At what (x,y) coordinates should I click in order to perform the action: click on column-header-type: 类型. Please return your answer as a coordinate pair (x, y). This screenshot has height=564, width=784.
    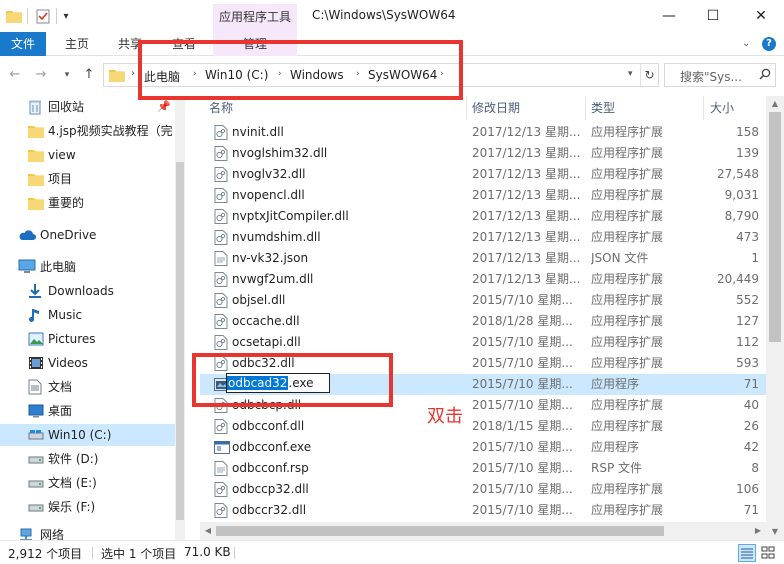
    Looking at the image, I should click on (603, 108).